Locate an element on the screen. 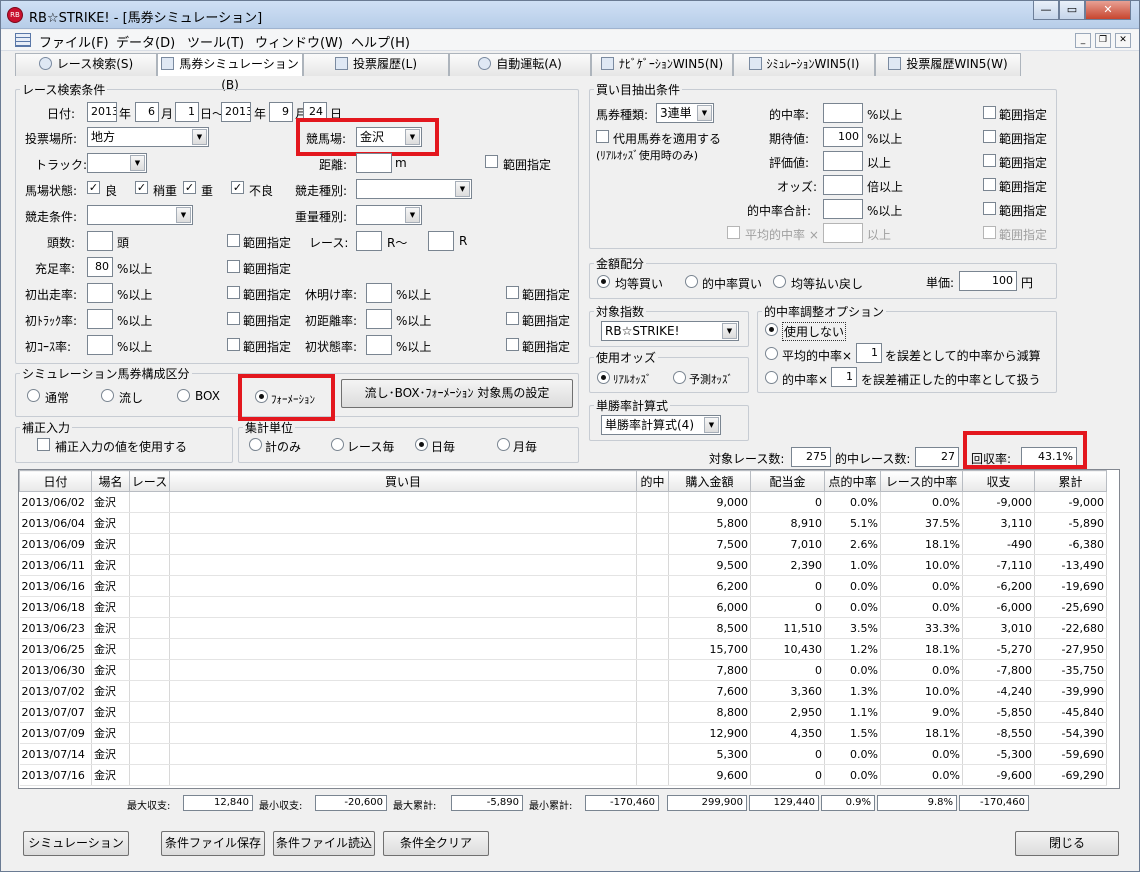  first-track-range-checkbox is located at coordinates (233, 318).